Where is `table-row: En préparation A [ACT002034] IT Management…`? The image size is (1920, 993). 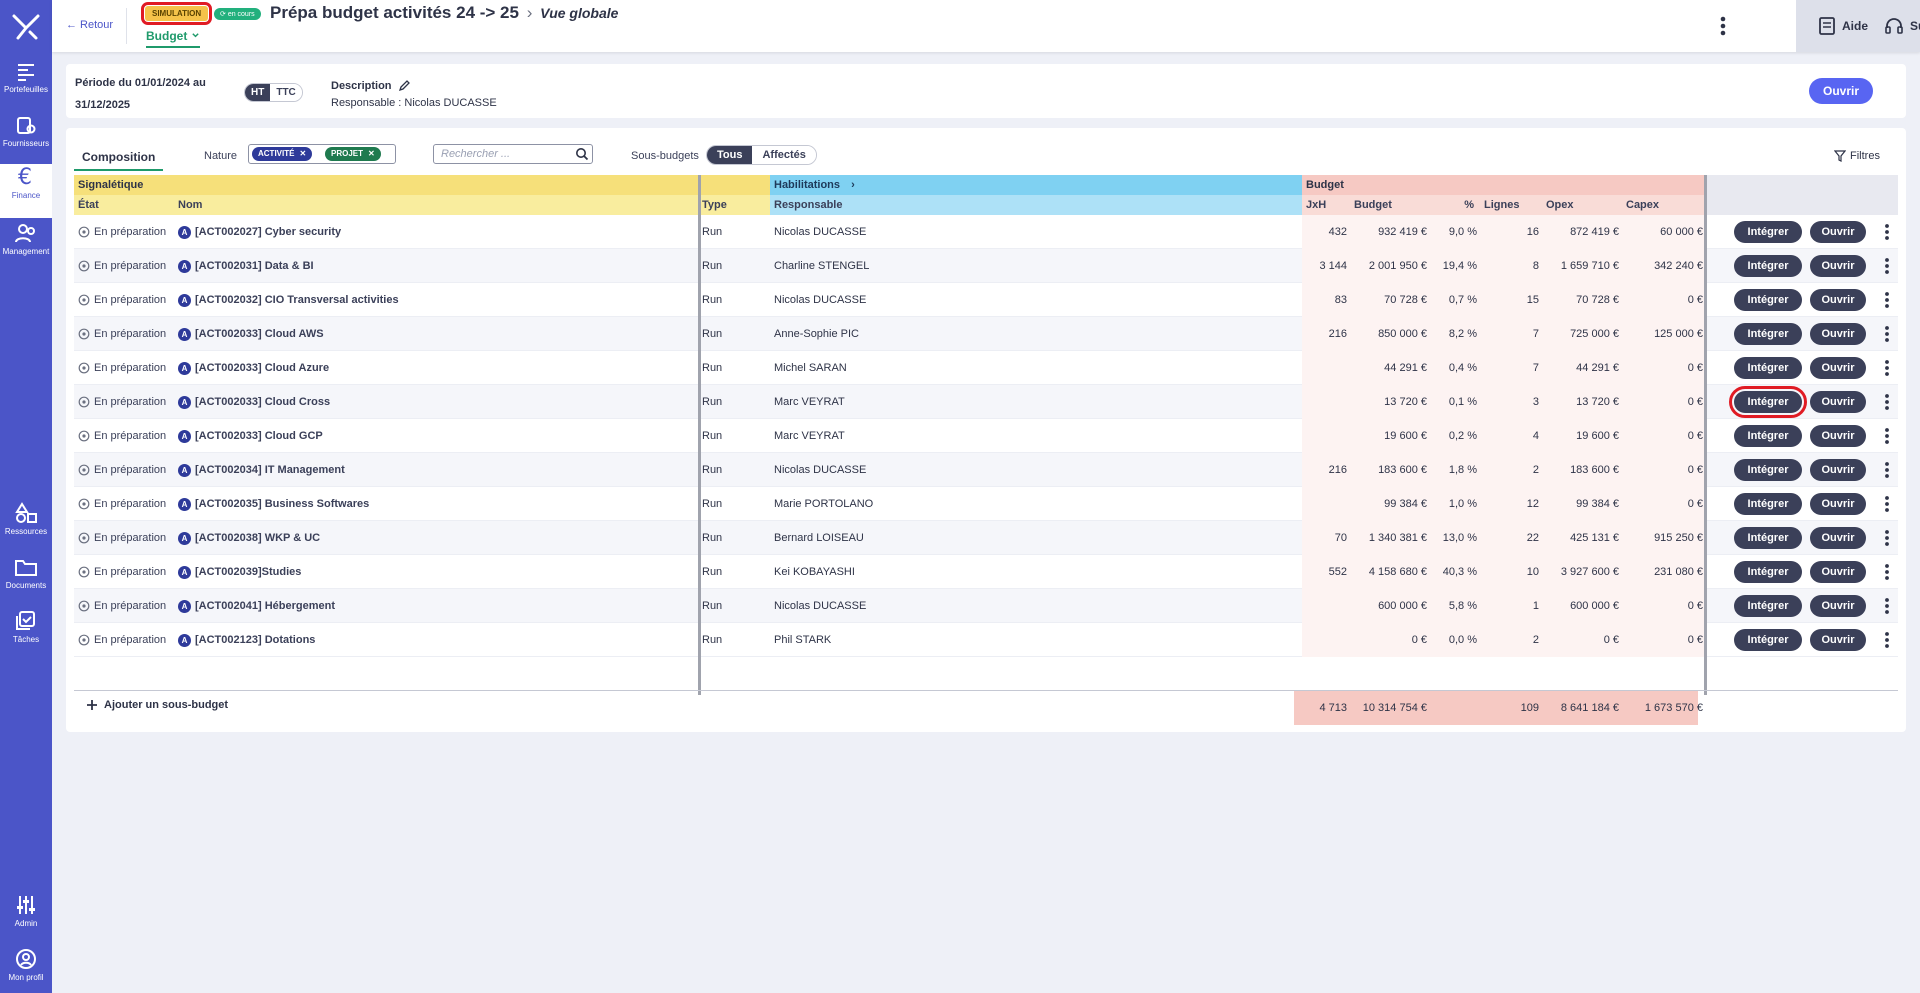 table-row: En préparation A [ACT002034] IT Management… is located at coordinates (986, 470).